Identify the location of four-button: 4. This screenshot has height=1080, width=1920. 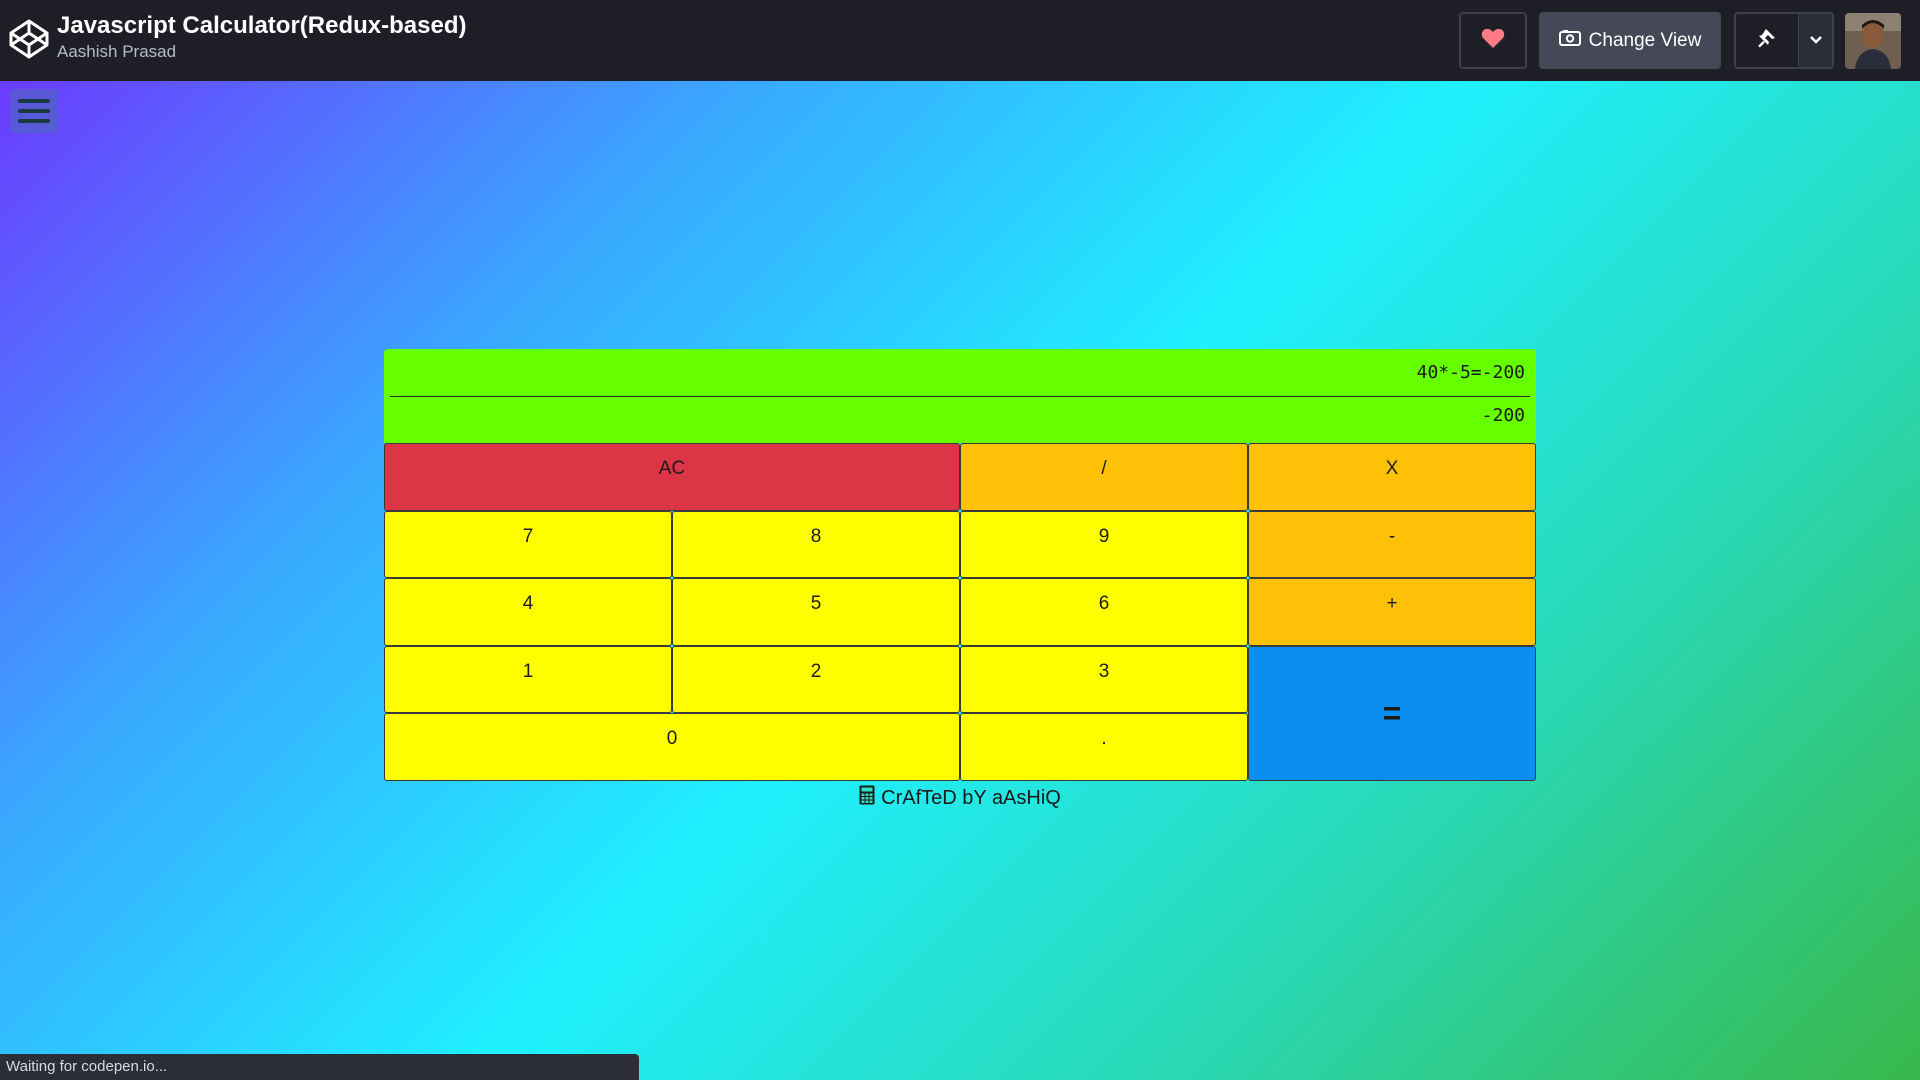
(528, 612).